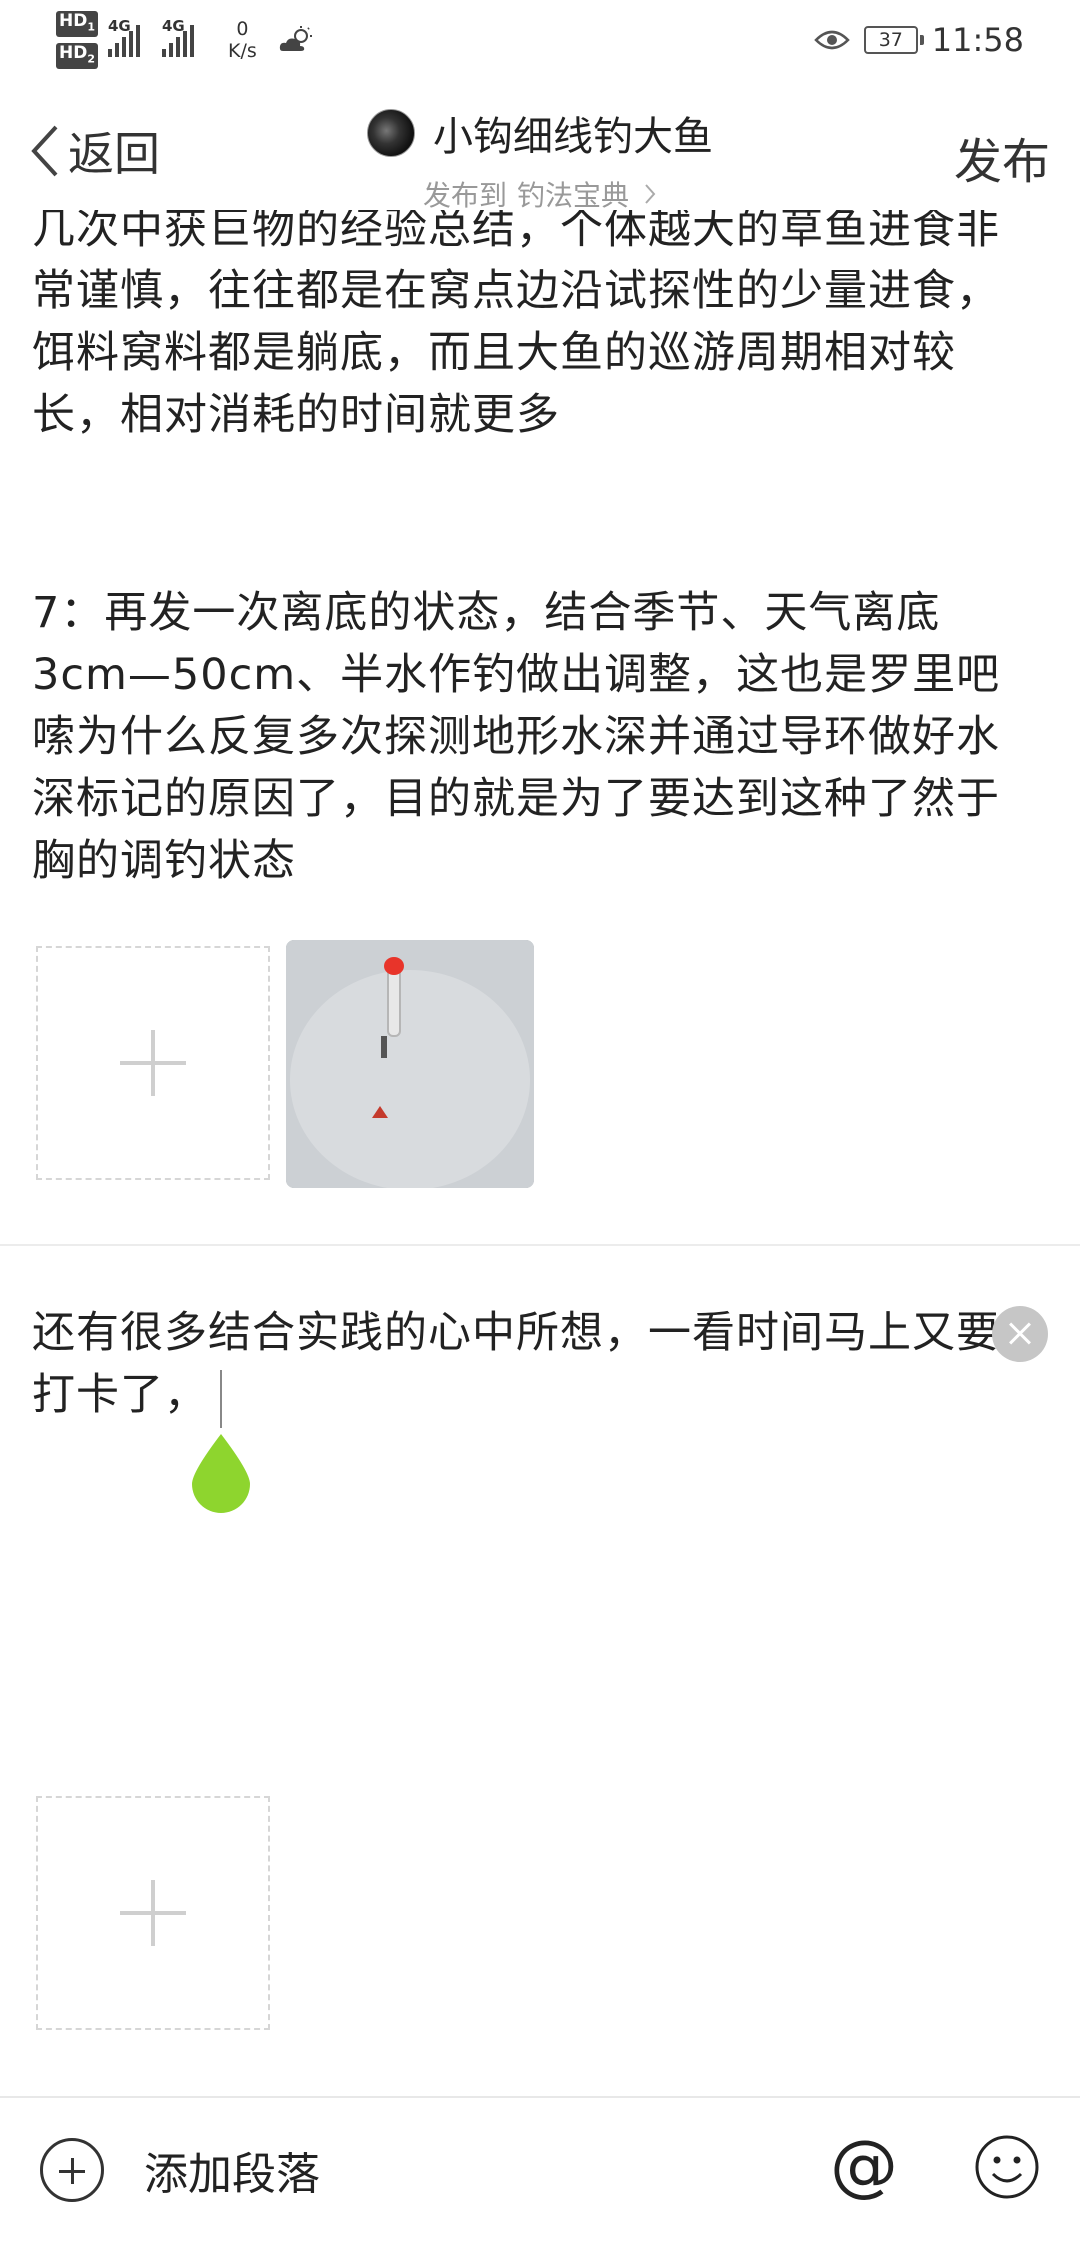 This screenshot has height=2244, width=1080. I want to click on smiley-icon, so click(1007, 2167).